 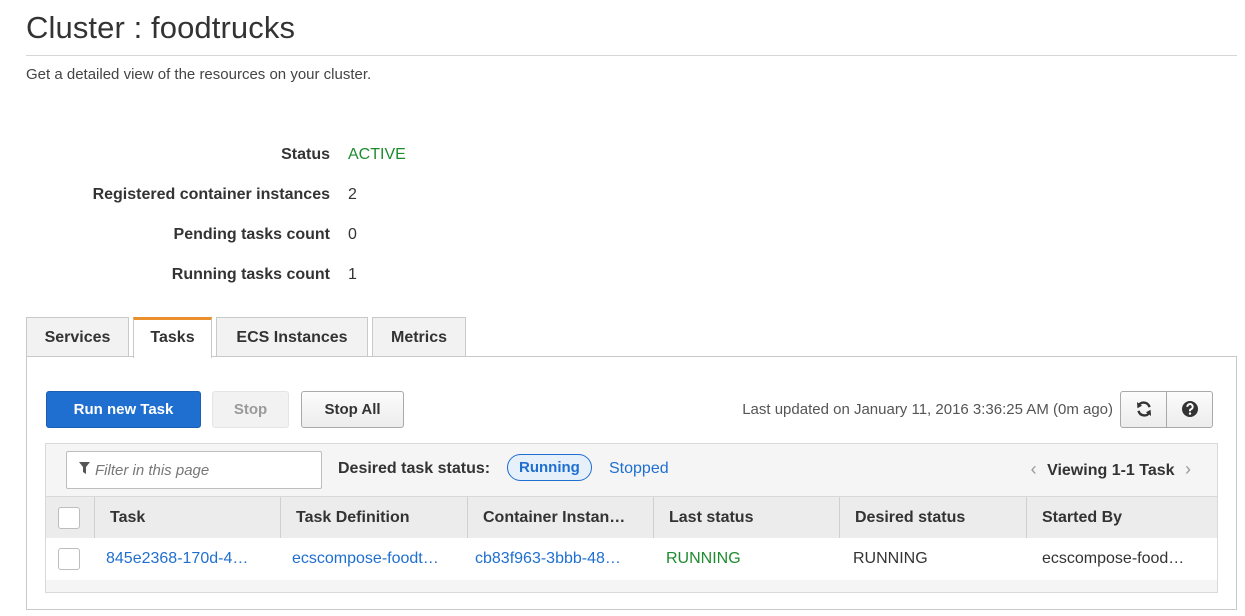 I want to click on column-header-task-definition: Task Definition, so click(x=345, y=518).